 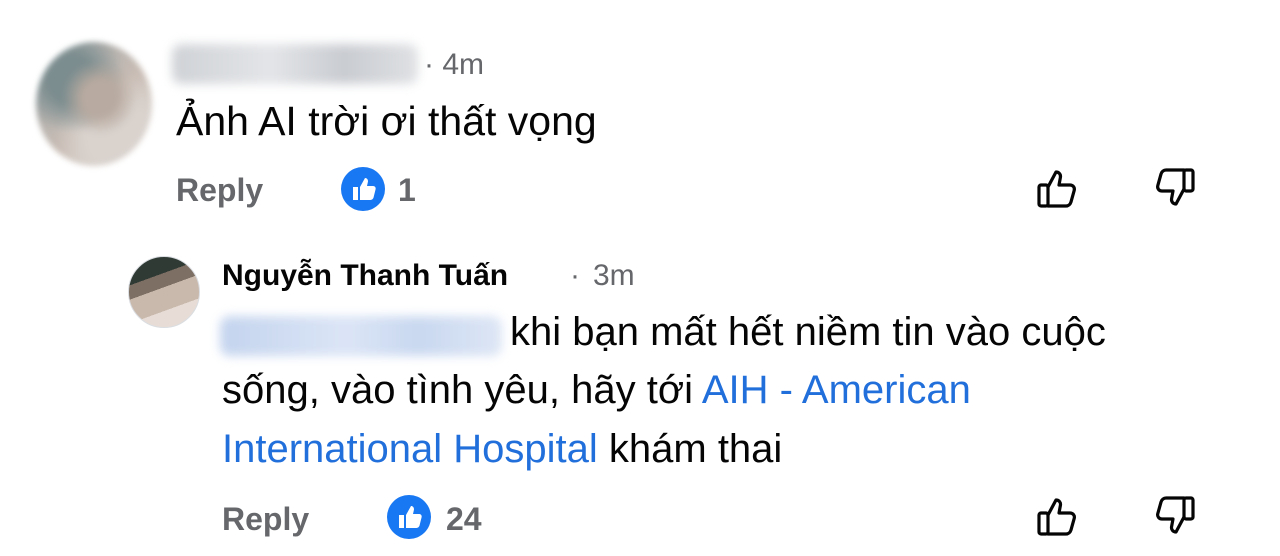 I want to click on comment-text-line: International Hospital khám thai, so click(x=502, y=449).